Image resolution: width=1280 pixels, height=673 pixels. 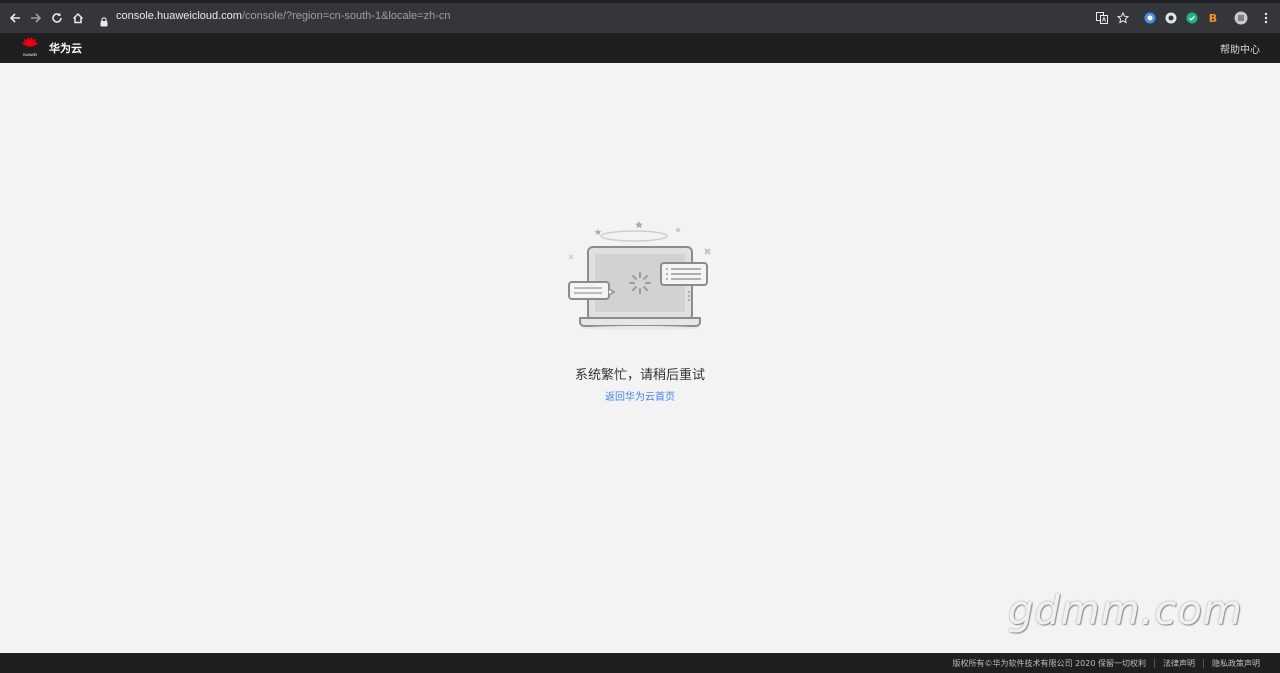 I want to click on system-busy-illustration, so click(x=640, y=275).